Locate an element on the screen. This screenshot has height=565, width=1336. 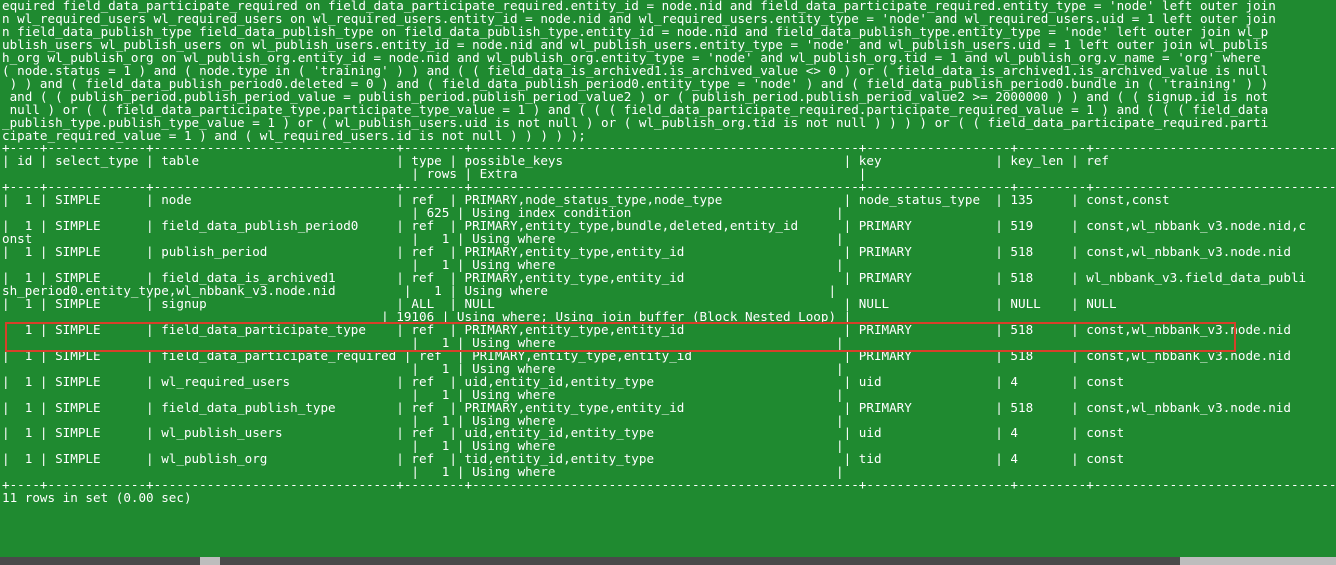
result-summary: 11 rows in set (0.00 sec) is located at coordinates (97, 498).